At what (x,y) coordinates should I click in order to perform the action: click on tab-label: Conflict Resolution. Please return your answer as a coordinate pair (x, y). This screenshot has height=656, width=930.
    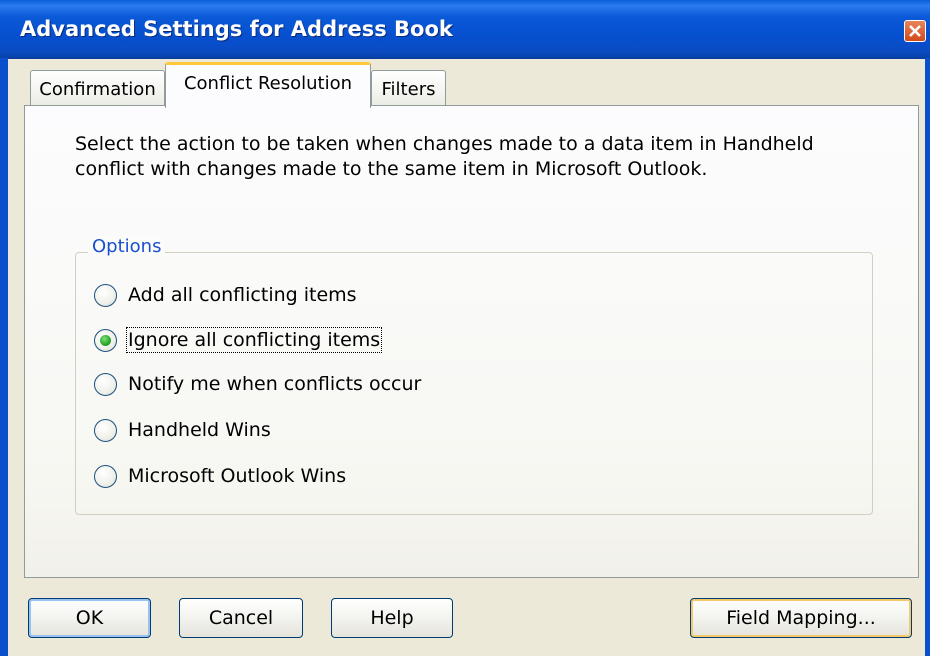
    Looking at the image, I should click on (268, 83).